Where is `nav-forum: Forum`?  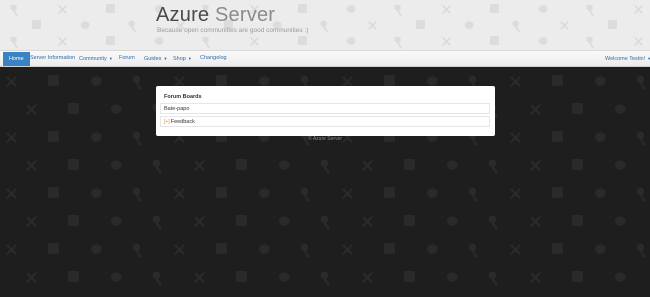
nav-forum: Forum is located at coordinates (127, 58).